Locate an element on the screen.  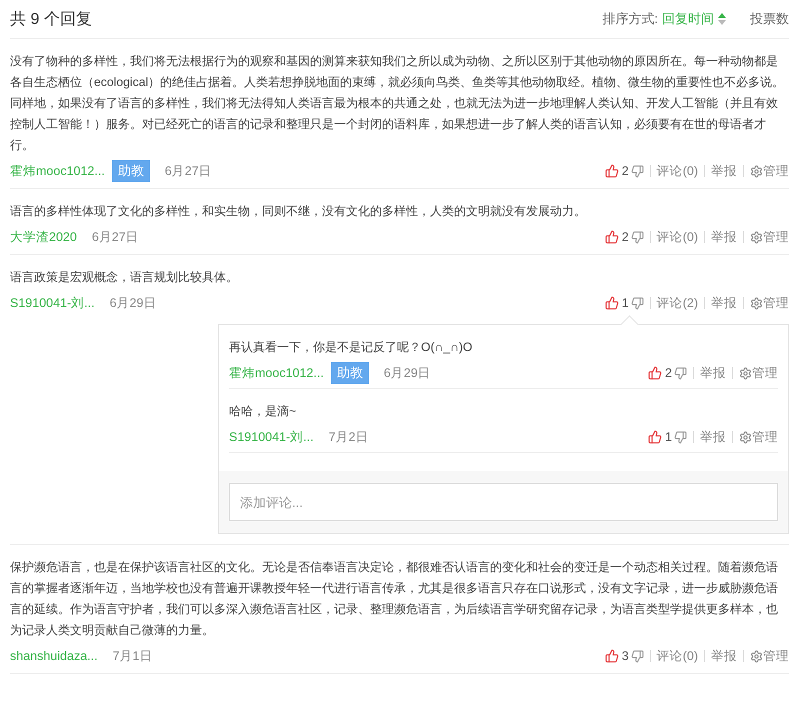
post-text: 同样地，如果没有了语言的多样性，我们将无法得知人类语言最为根本的共通之处，也就无法为进一步地理解人类认知、开发人工智能（并且有效控制人工智能！）服务。对已经死亡的语言的记录和整理只是一个封闭的语料库，如果想进一步了解人类的语言认知，必须要有在世的母语者才行。 is located at coordinates (394, 124).